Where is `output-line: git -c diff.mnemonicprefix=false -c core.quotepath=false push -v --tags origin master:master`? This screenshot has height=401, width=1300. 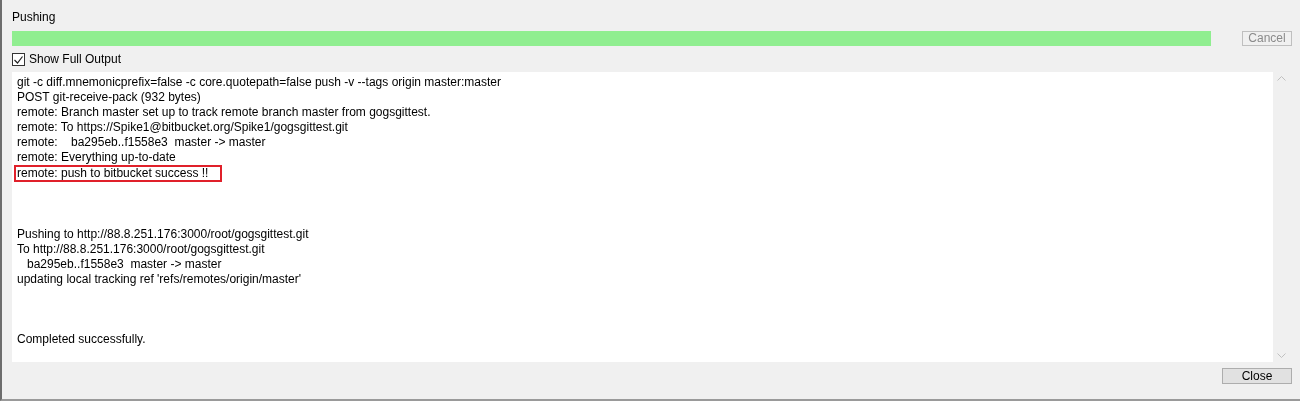
output-line: git -c diff.mnemonicprefix=false -c core.quotepath=false push -v --tags origin master:master is located at coordinates (259, 82).